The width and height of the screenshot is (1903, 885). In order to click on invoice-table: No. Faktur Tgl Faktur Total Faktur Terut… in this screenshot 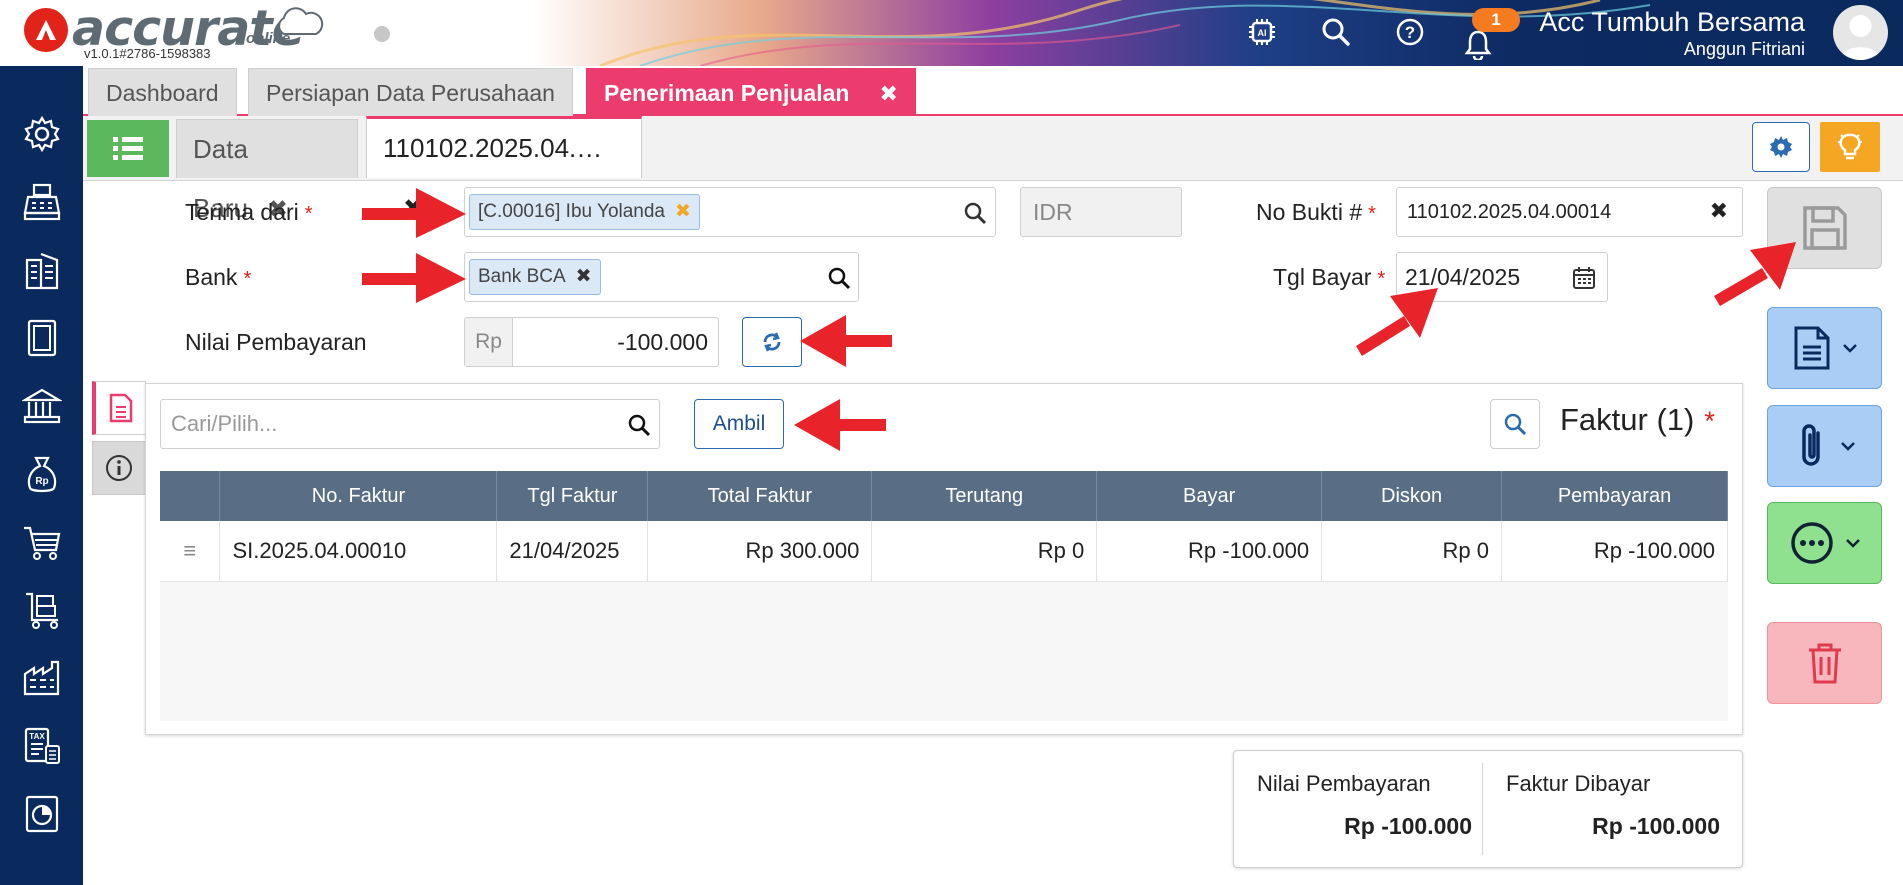, I will do `click(944, 526)`.